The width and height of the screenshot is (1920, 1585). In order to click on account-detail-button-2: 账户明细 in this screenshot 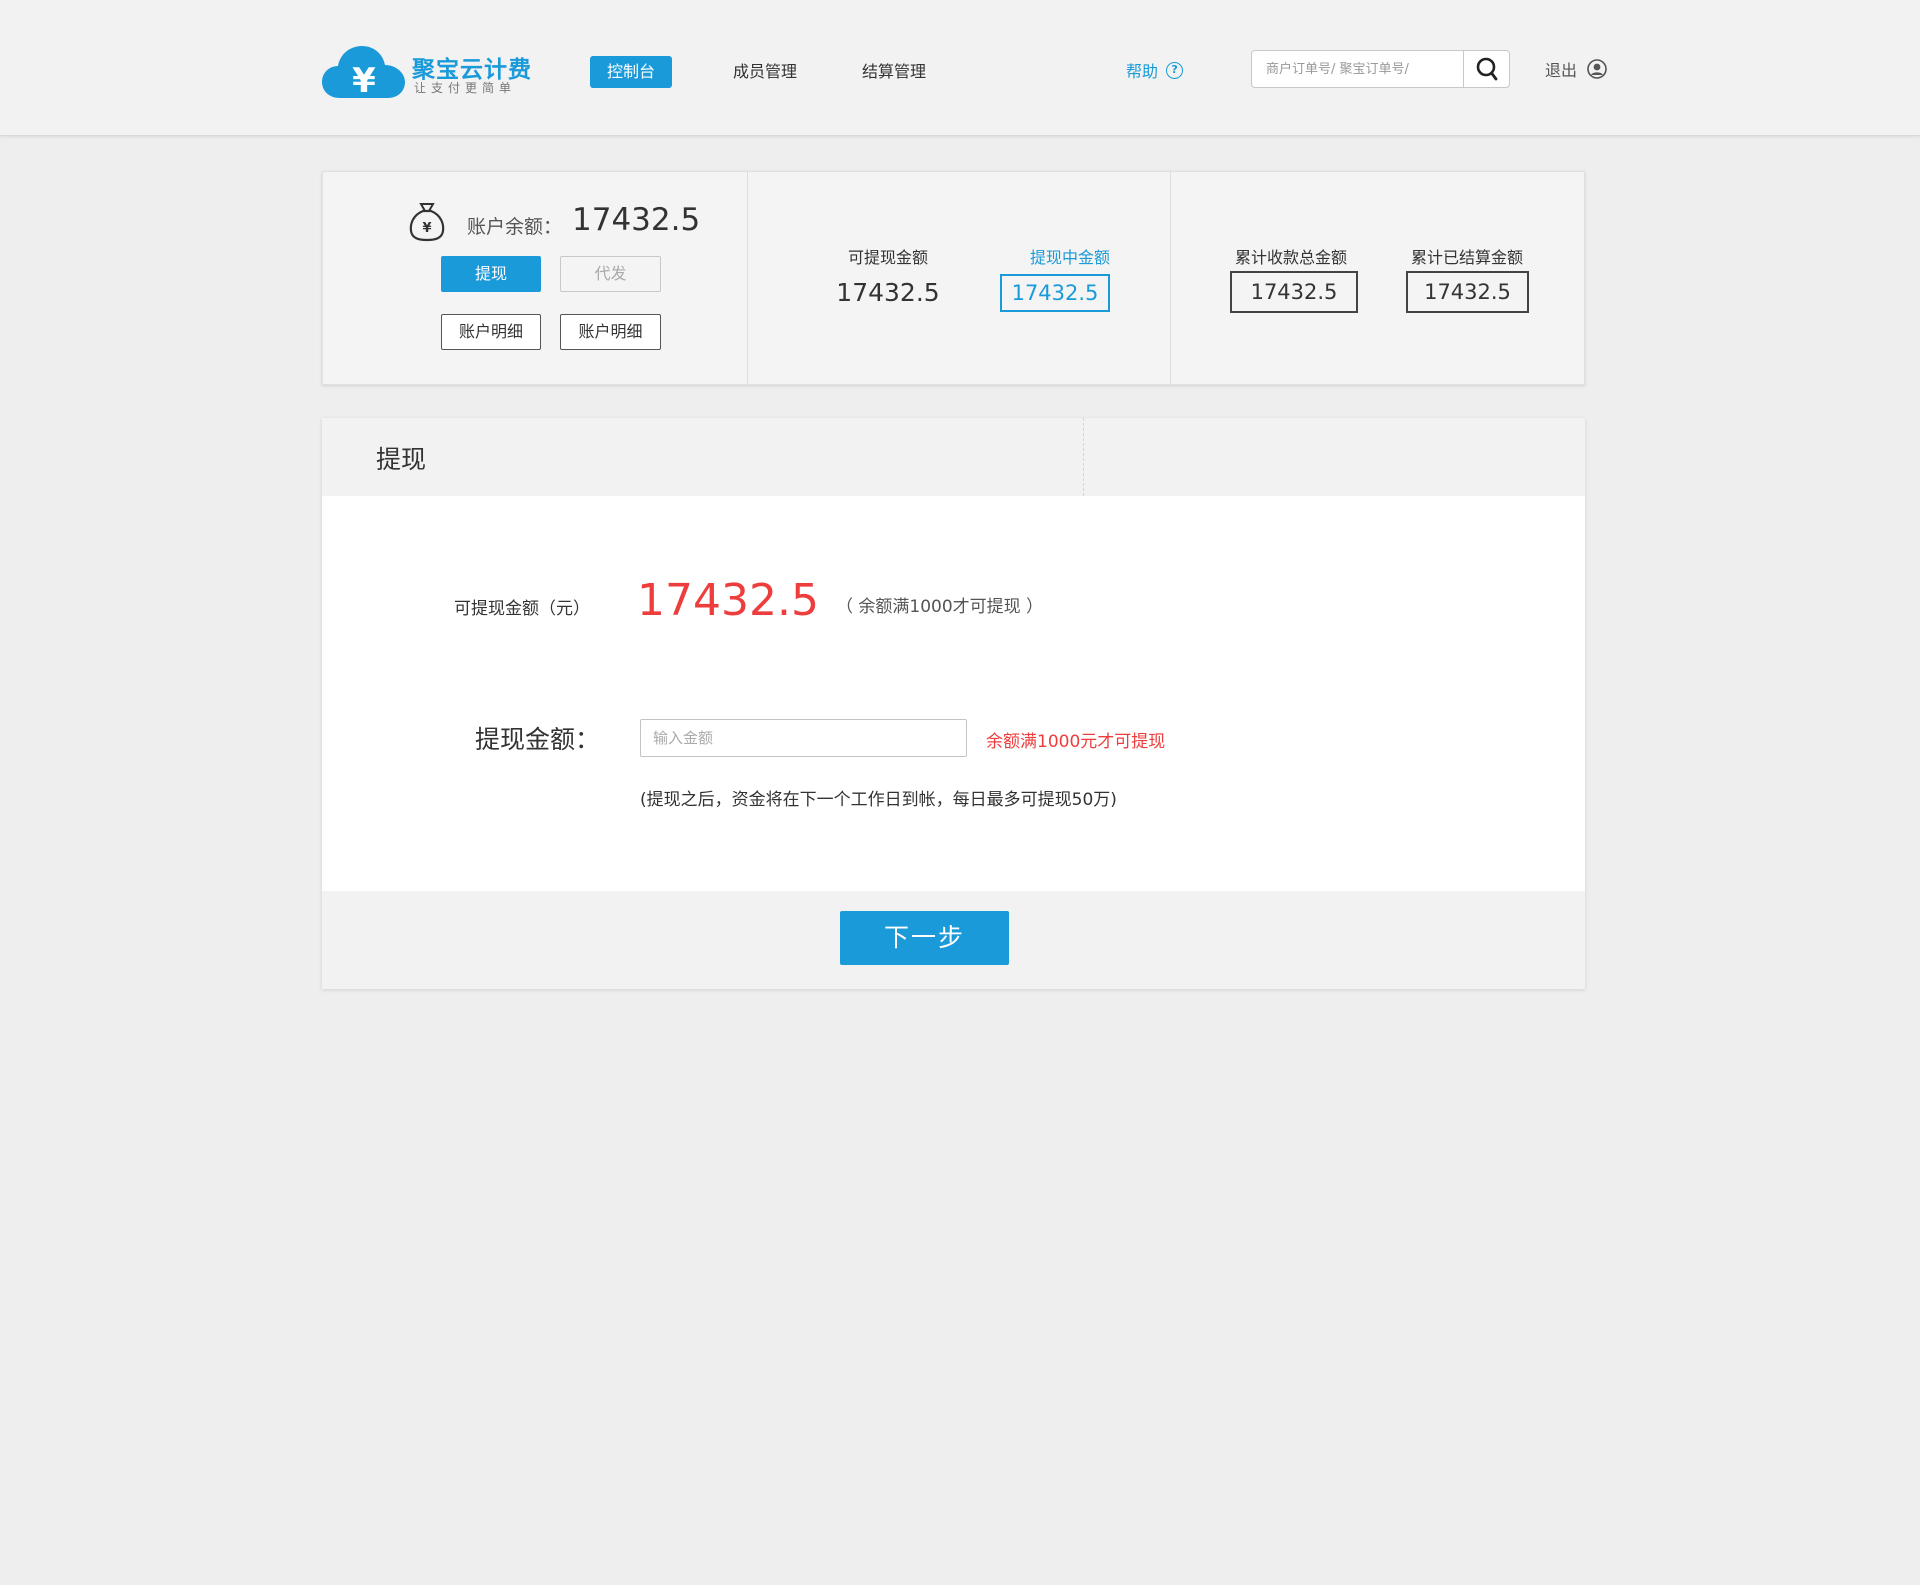, I will do `click(610, 332)`.